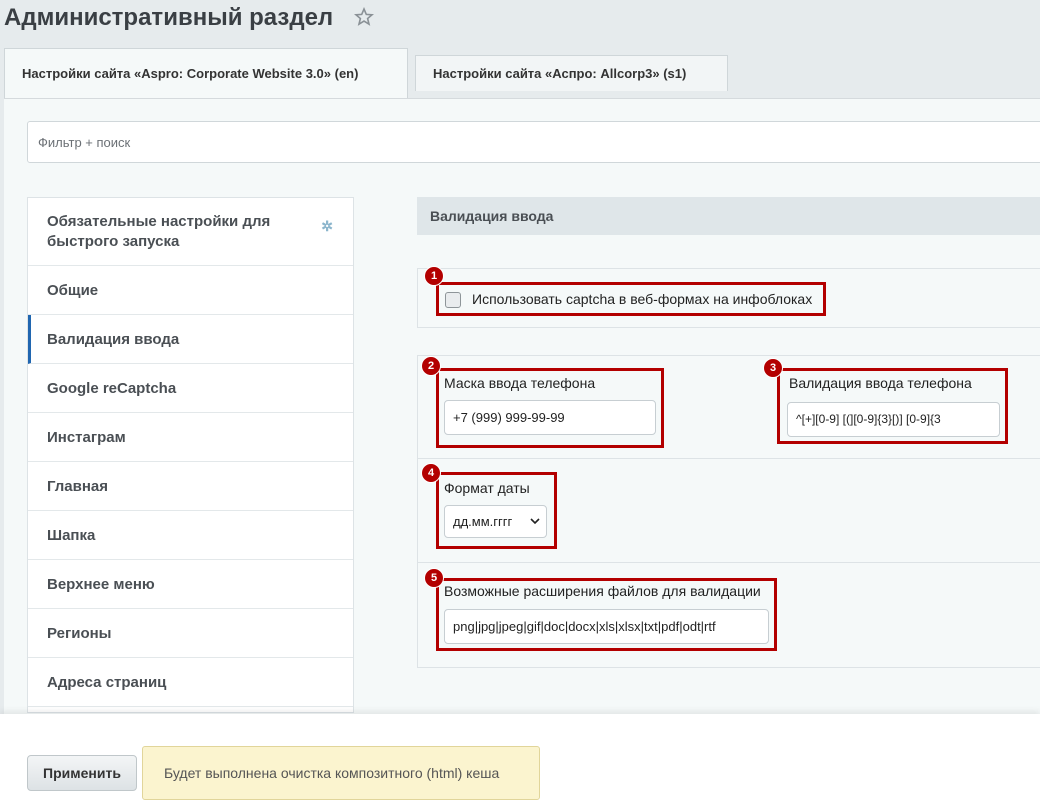 This screenshot has height=812, width=1040. What do you see at coordinates (112, 388) in the screenshot?
I see `sidebar-item-label: Google reCaptcha` at bounding box center [112, 388].